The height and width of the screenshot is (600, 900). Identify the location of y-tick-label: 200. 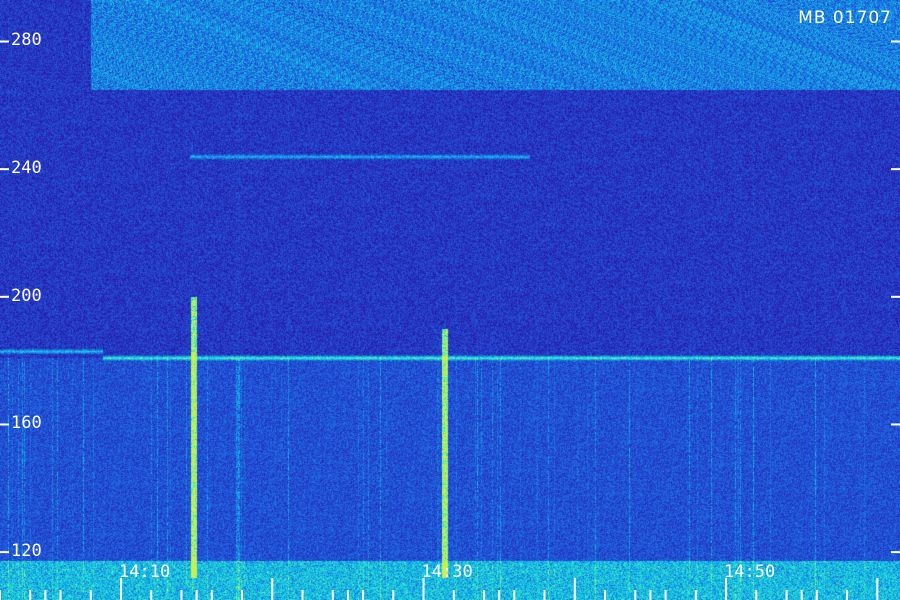
(26, 295).